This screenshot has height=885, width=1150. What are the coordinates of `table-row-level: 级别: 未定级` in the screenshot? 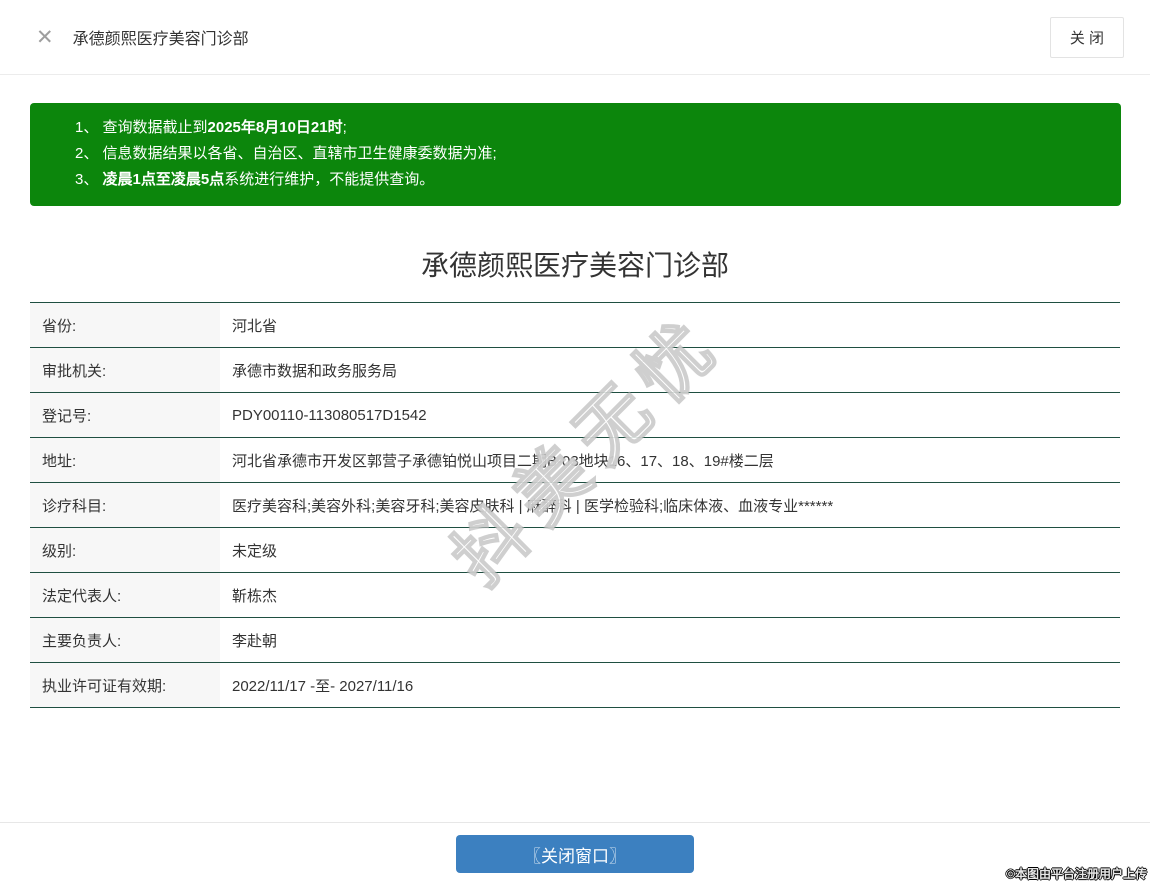 It's located at (575, 550).